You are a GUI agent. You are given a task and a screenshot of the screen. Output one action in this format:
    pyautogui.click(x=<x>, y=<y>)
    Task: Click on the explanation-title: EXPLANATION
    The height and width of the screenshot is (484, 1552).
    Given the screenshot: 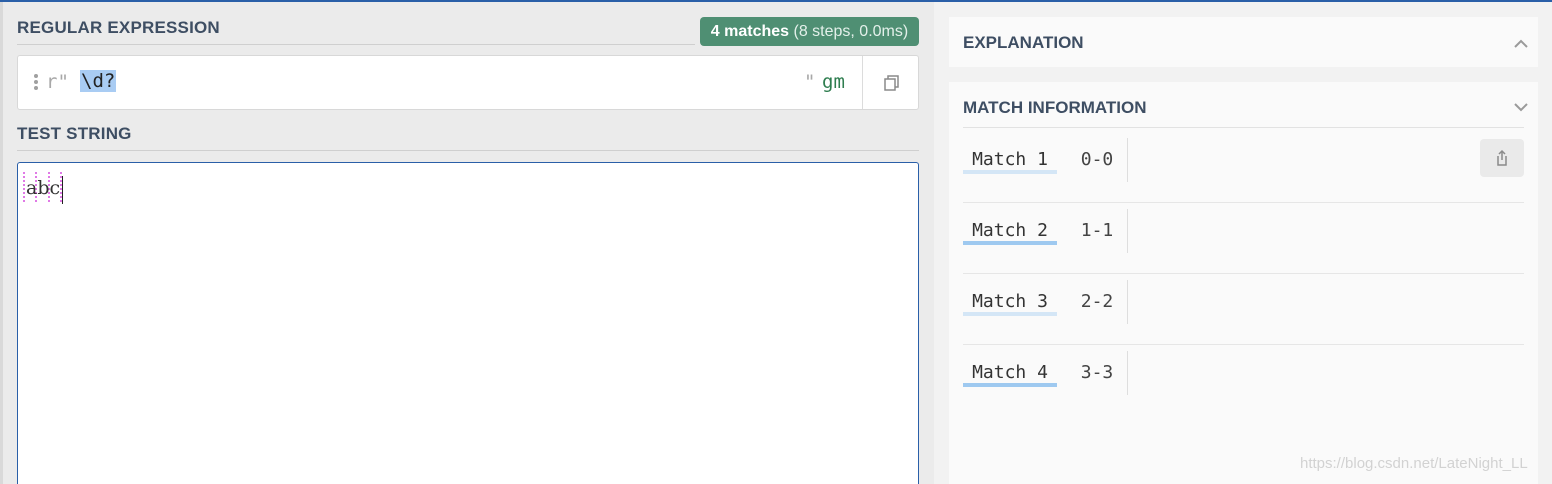 What is the action you would take?
    pyautogui.click(x=1023, y=42)
    